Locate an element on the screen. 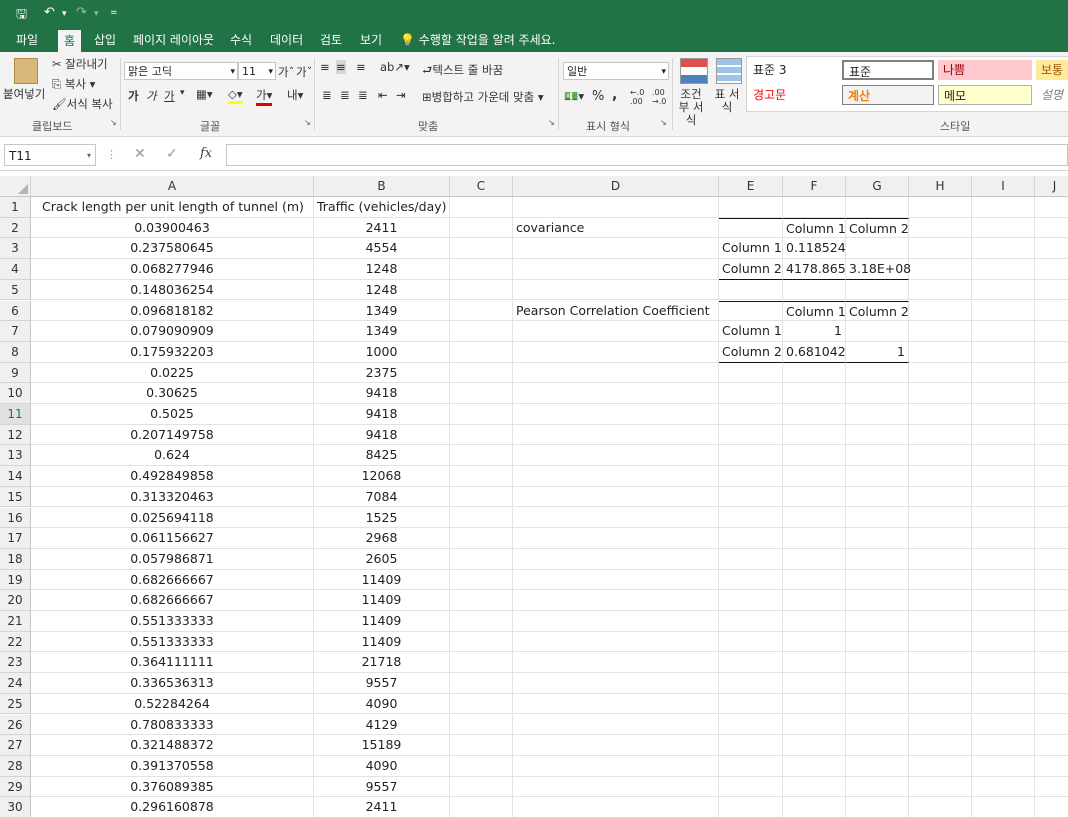 This screenshot has height=817, width=1068. comma-button: , is located at coordinates (614, 95).